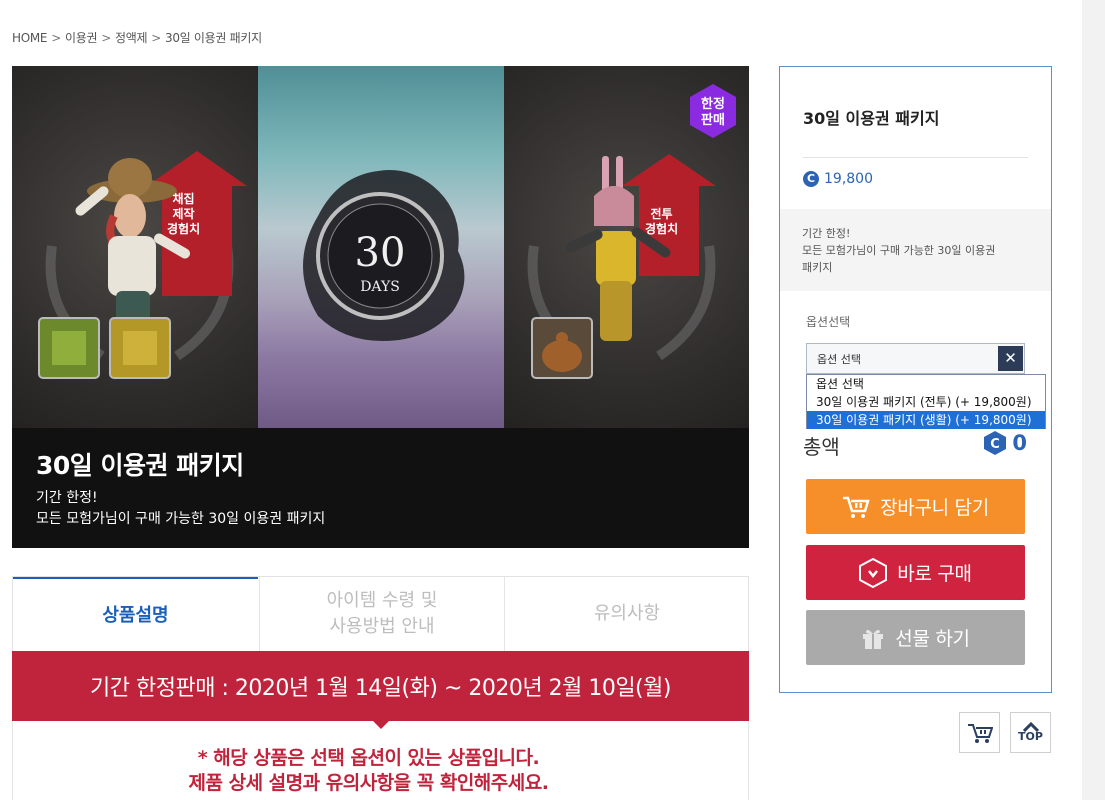 This screenshot has width=1105, height=800. Describe the element at coordinates (184, 214) in the screenshot. I see `gathering-exp-label: 채집 제작 경험치` at that location.